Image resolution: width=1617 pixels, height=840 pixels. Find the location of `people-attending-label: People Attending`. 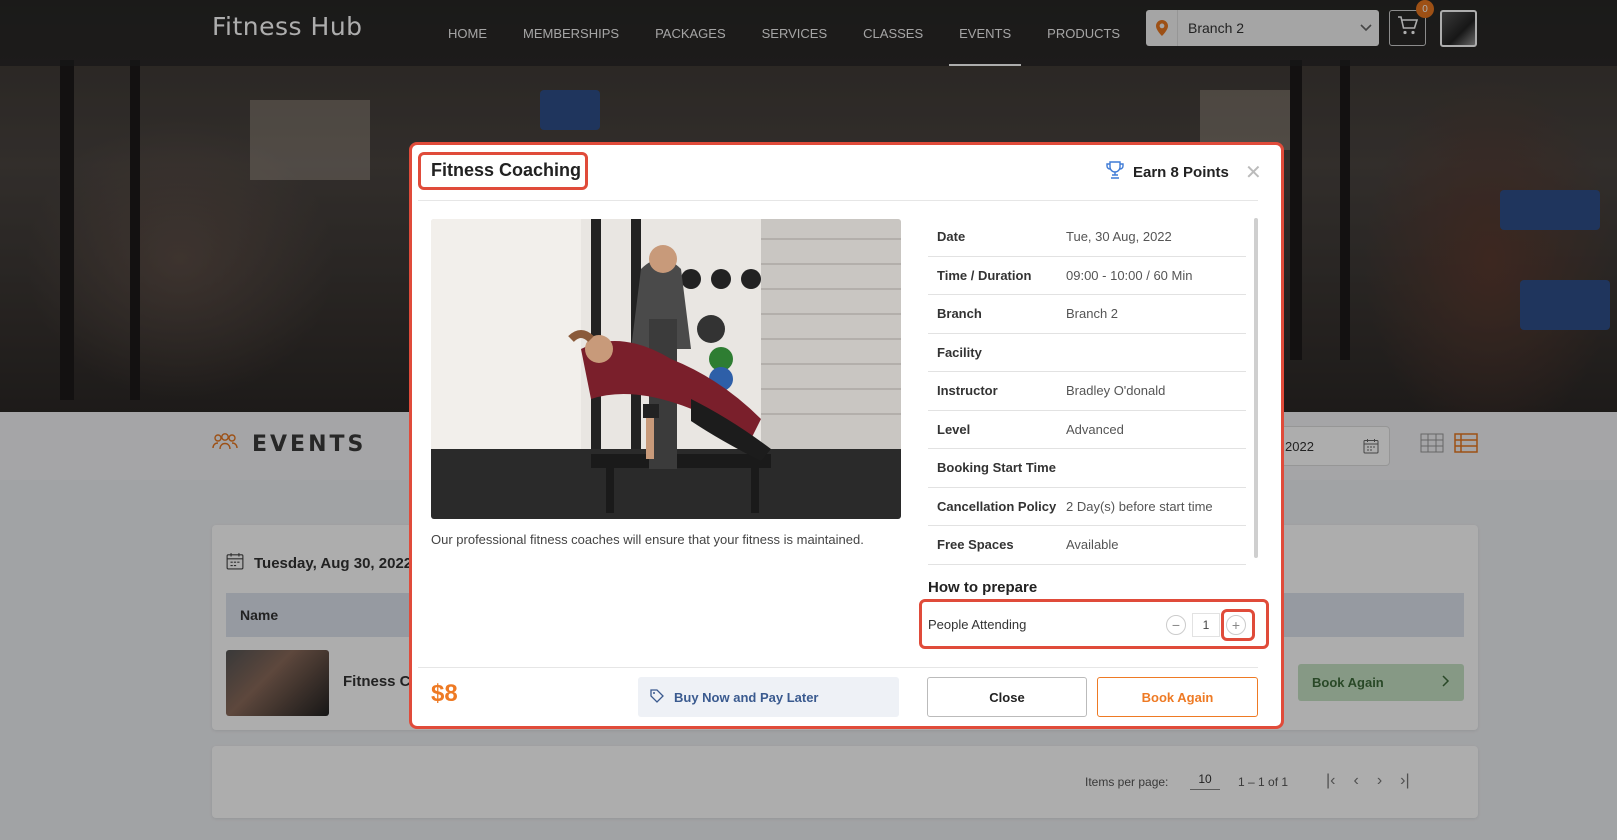

people-attending-label: People Attending is located at coordinates (977, 624).